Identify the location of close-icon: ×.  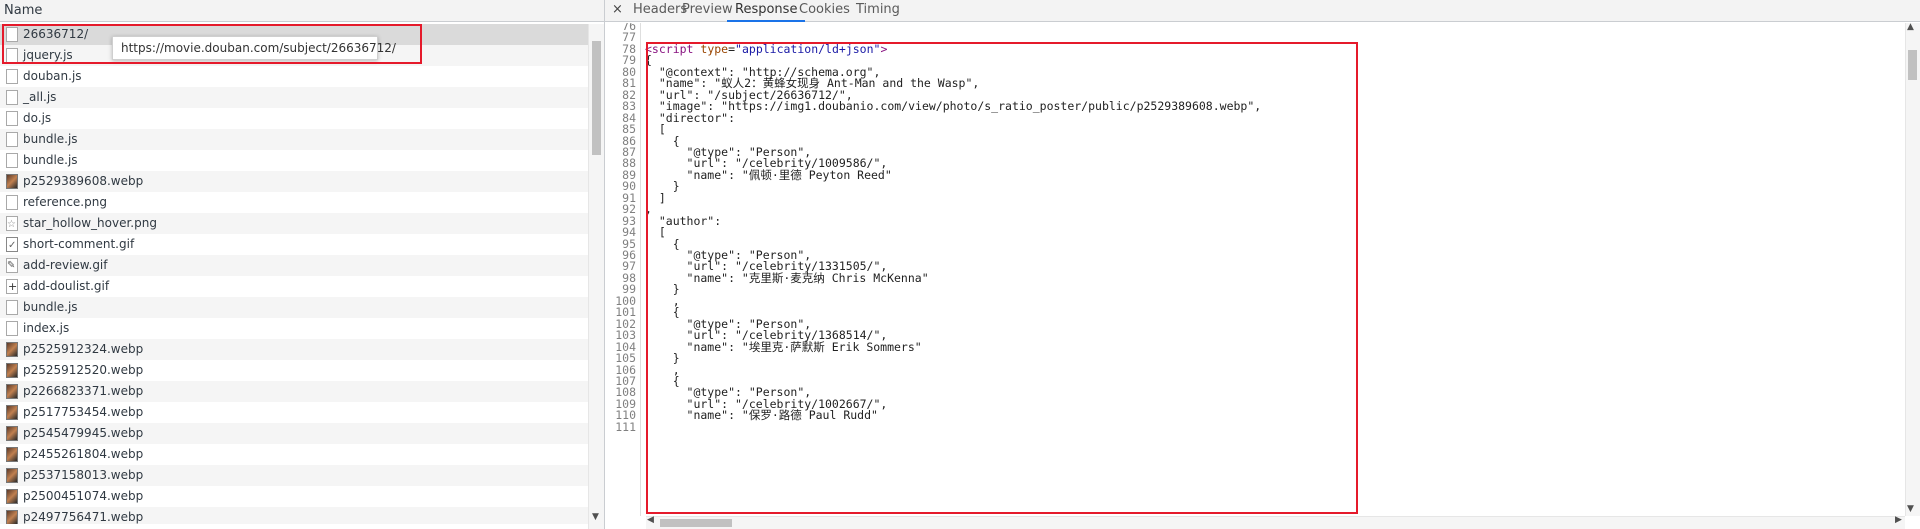
(617, 9).